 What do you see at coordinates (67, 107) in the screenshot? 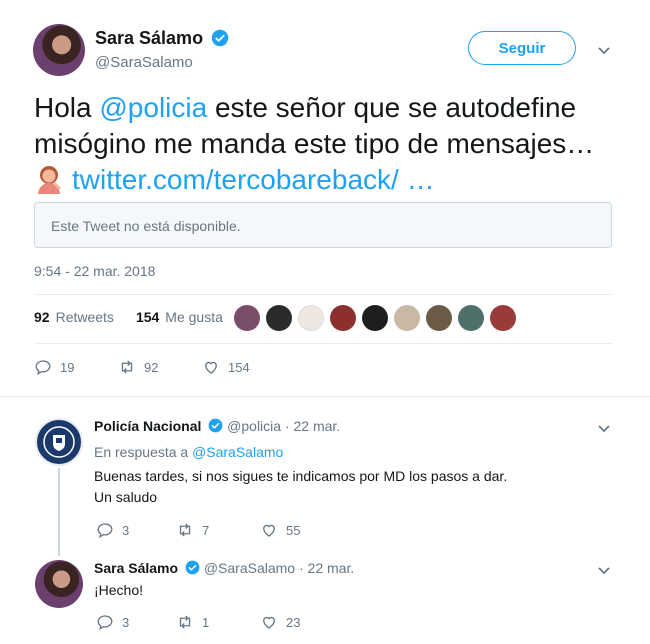
I see `tweet-text-before: Hola` at bounding box center [67, 107].